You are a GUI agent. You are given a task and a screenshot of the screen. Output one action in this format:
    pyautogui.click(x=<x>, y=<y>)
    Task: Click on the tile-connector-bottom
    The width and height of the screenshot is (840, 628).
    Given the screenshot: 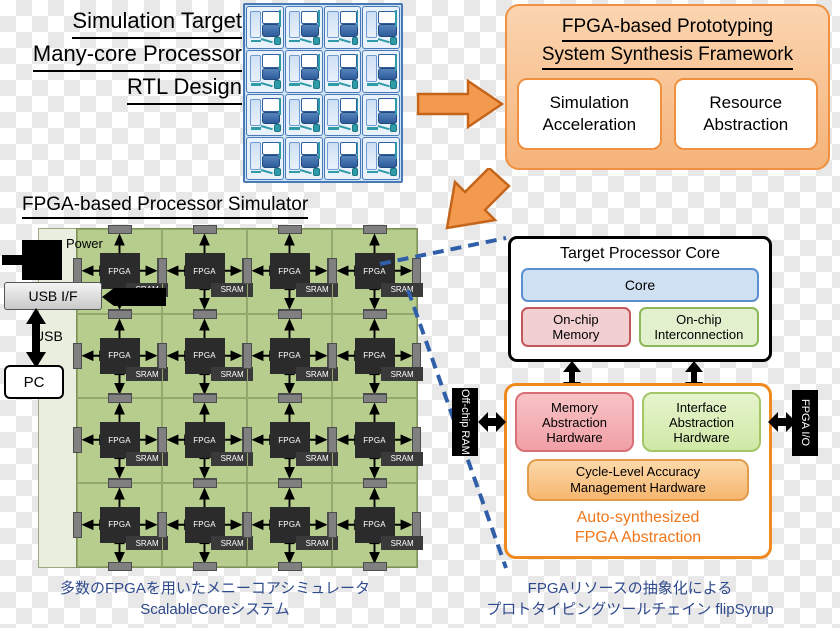 What is the action you would take?
    pyautogui.click(x=119, y=566)
    